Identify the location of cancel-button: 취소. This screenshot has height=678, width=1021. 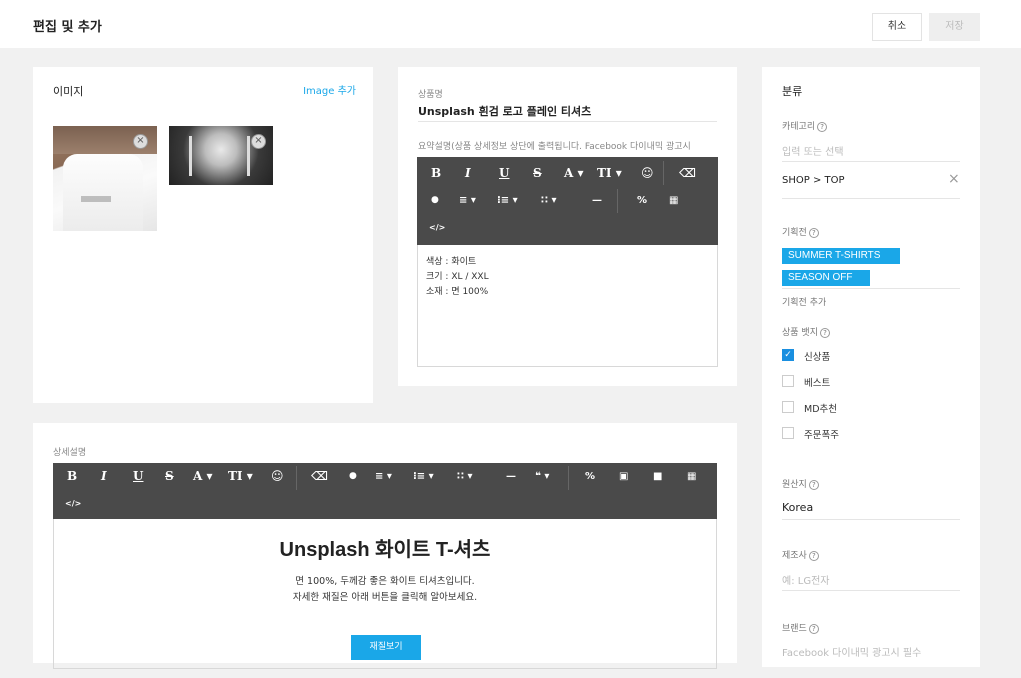
(897, 27).